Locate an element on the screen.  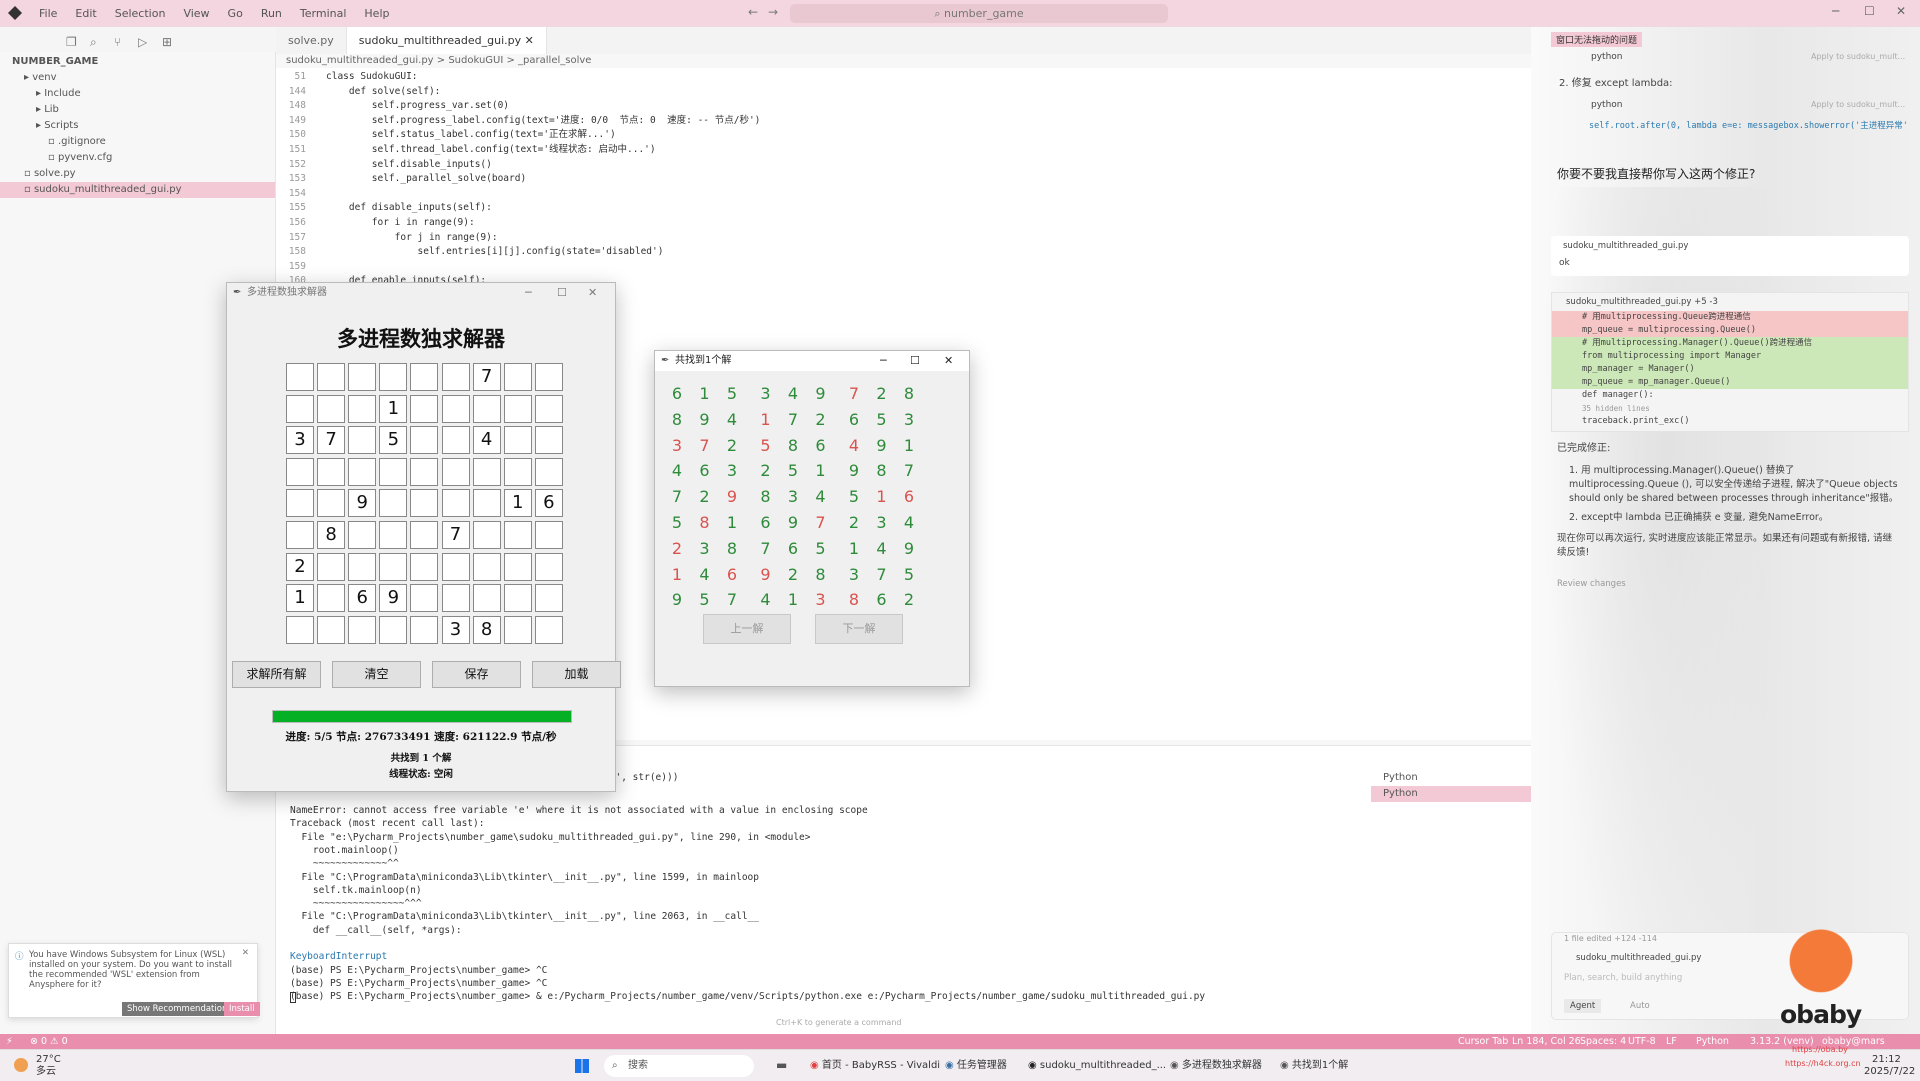
menu-item-selection: Selection is located at coordinates (140, 13).